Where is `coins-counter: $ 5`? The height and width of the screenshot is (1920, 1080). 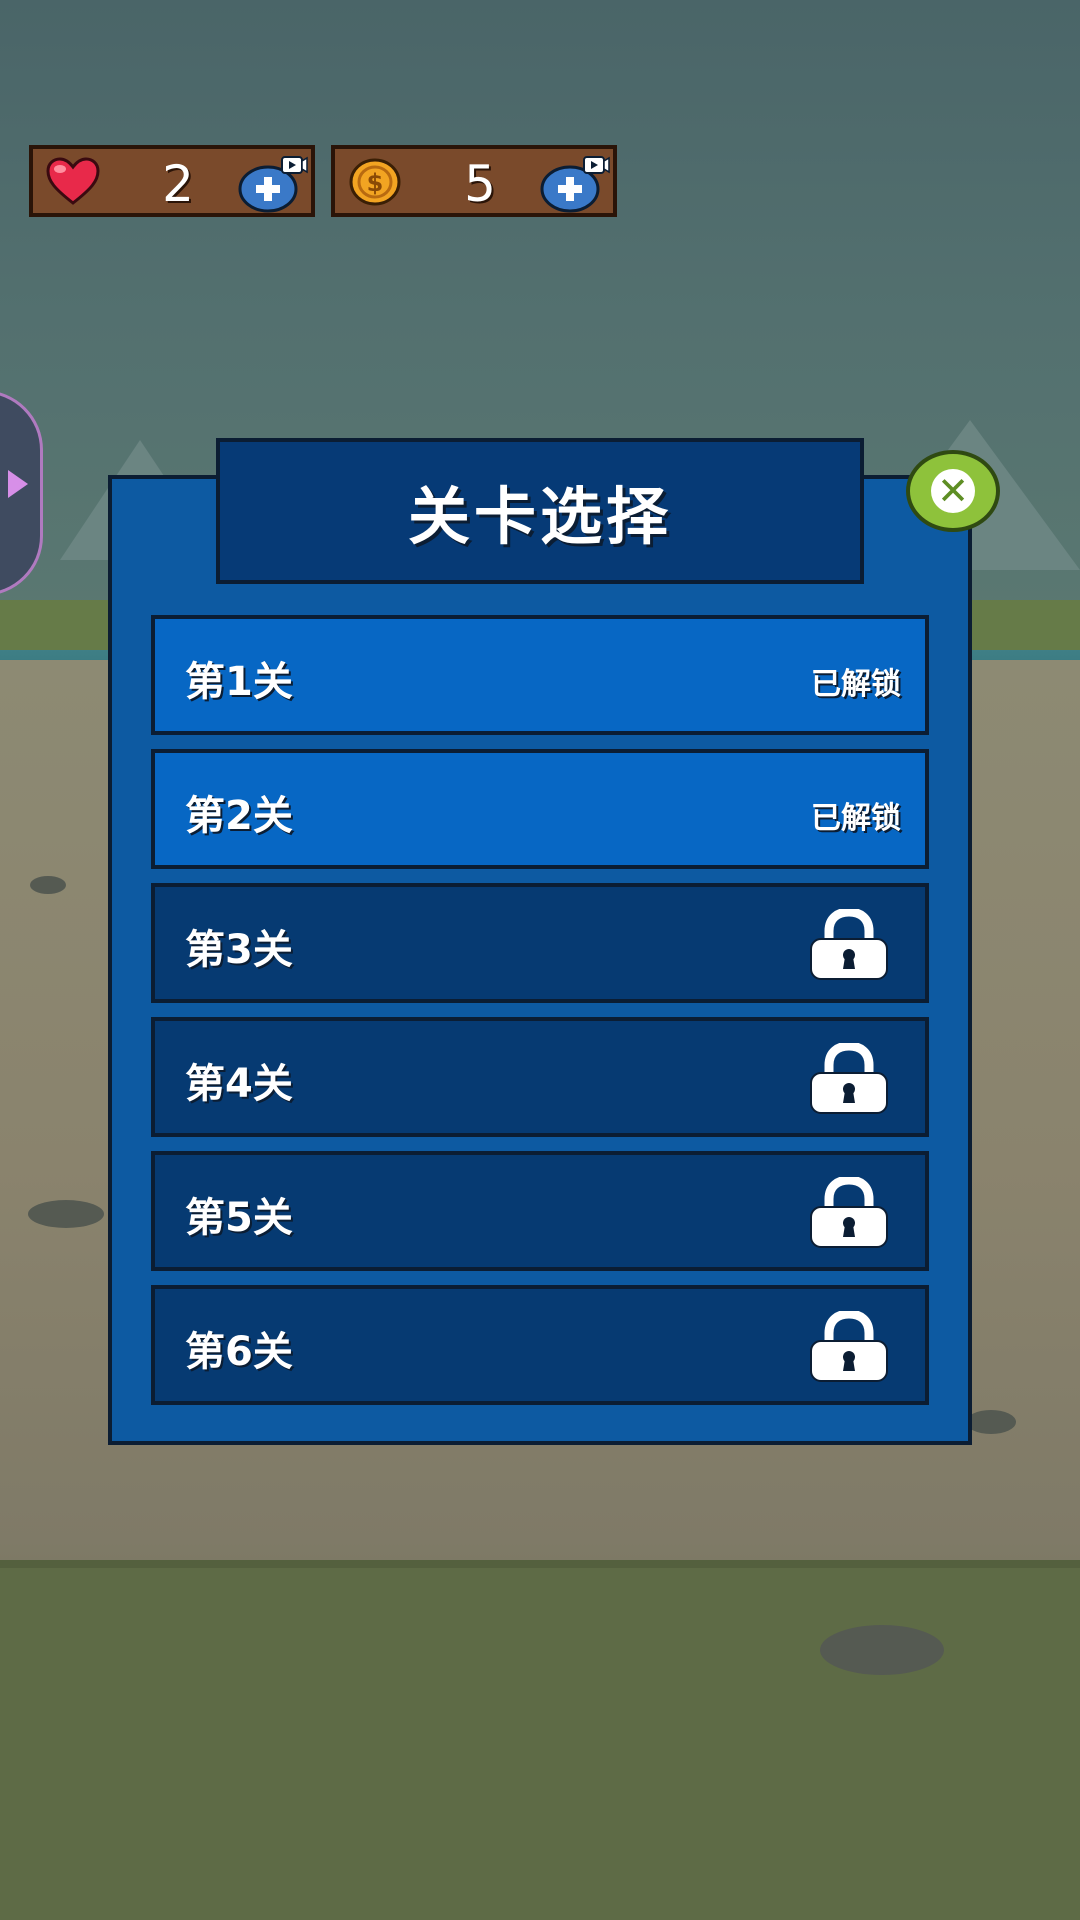
coins-counter: $ 5 is located at coordinates (474, 181).